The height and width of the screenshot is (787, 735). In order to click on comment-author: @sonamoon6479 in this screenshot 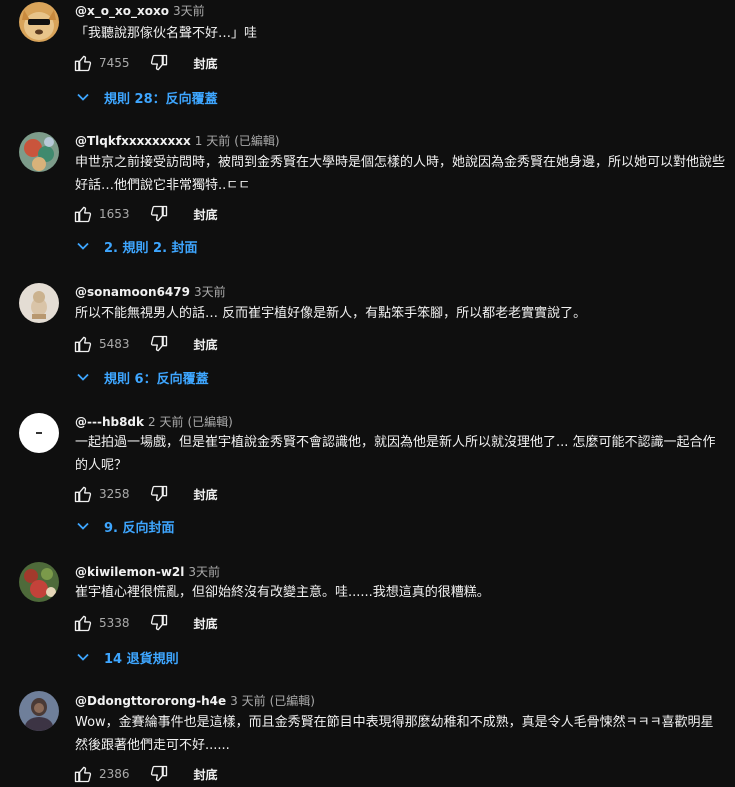, I will do `click(132, 292)`.